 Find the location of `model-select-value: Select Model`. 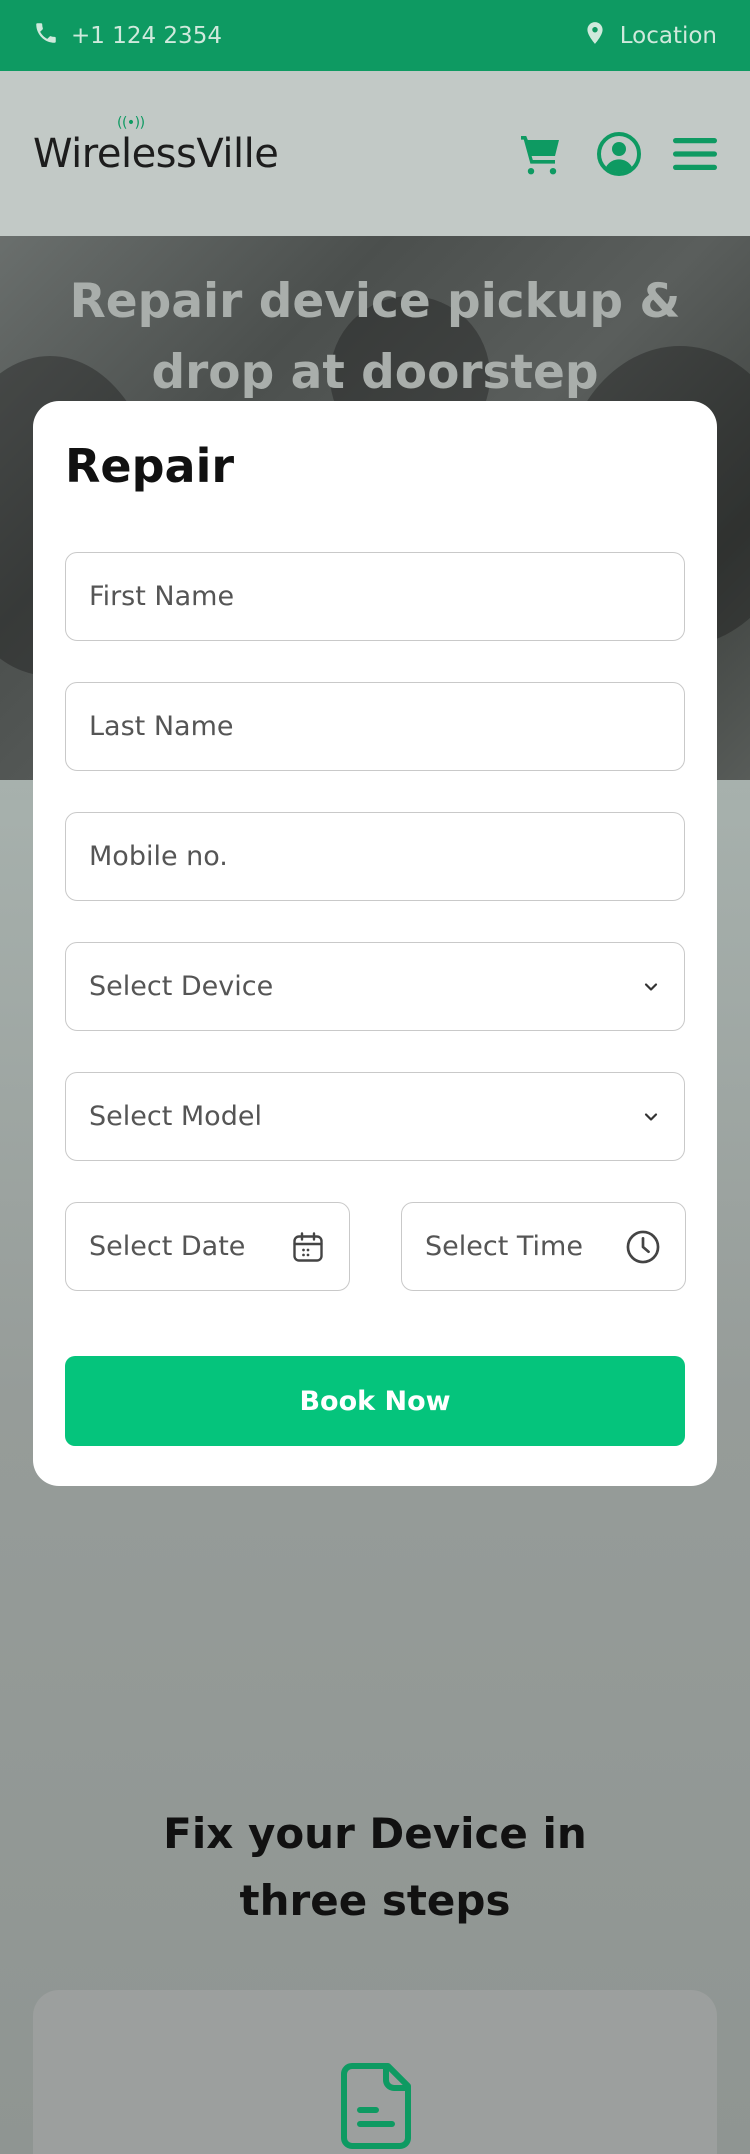

model-select-value: Select Model is located at coordinates (175, 1116).